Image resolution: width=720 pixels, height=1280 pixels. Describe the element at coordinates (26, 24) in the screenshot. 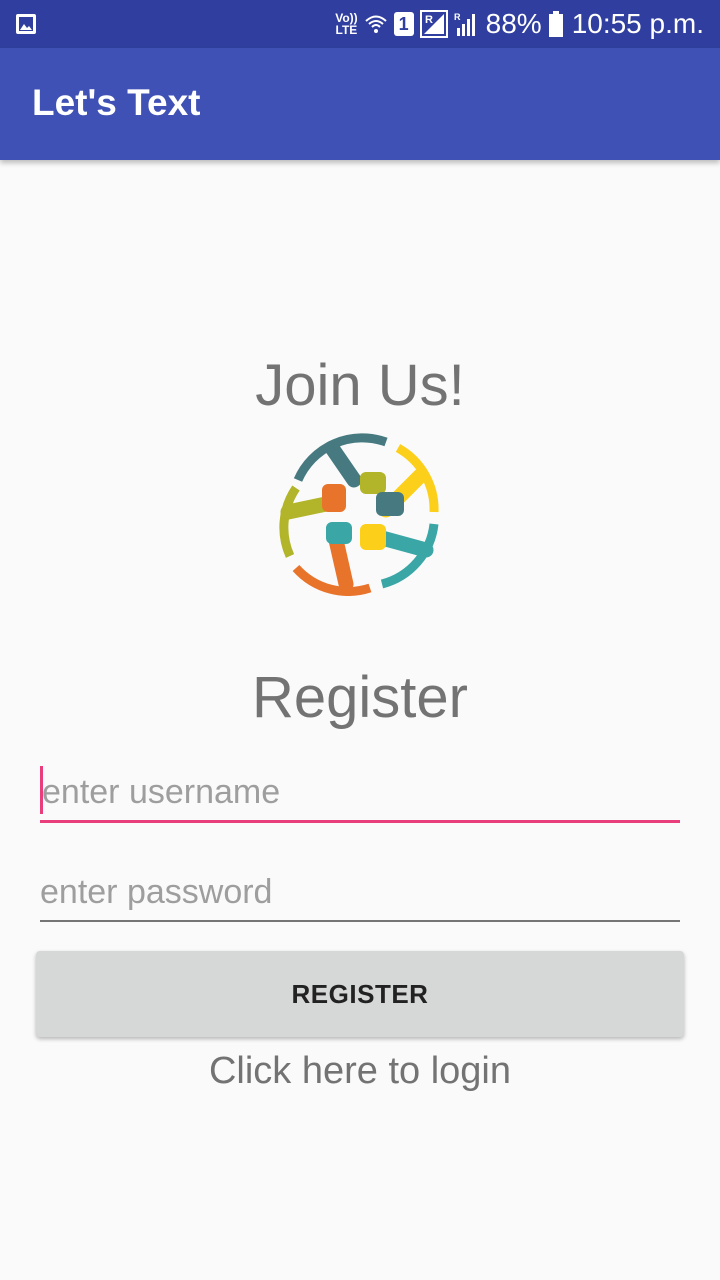

I see `gallery-icon` at that location.